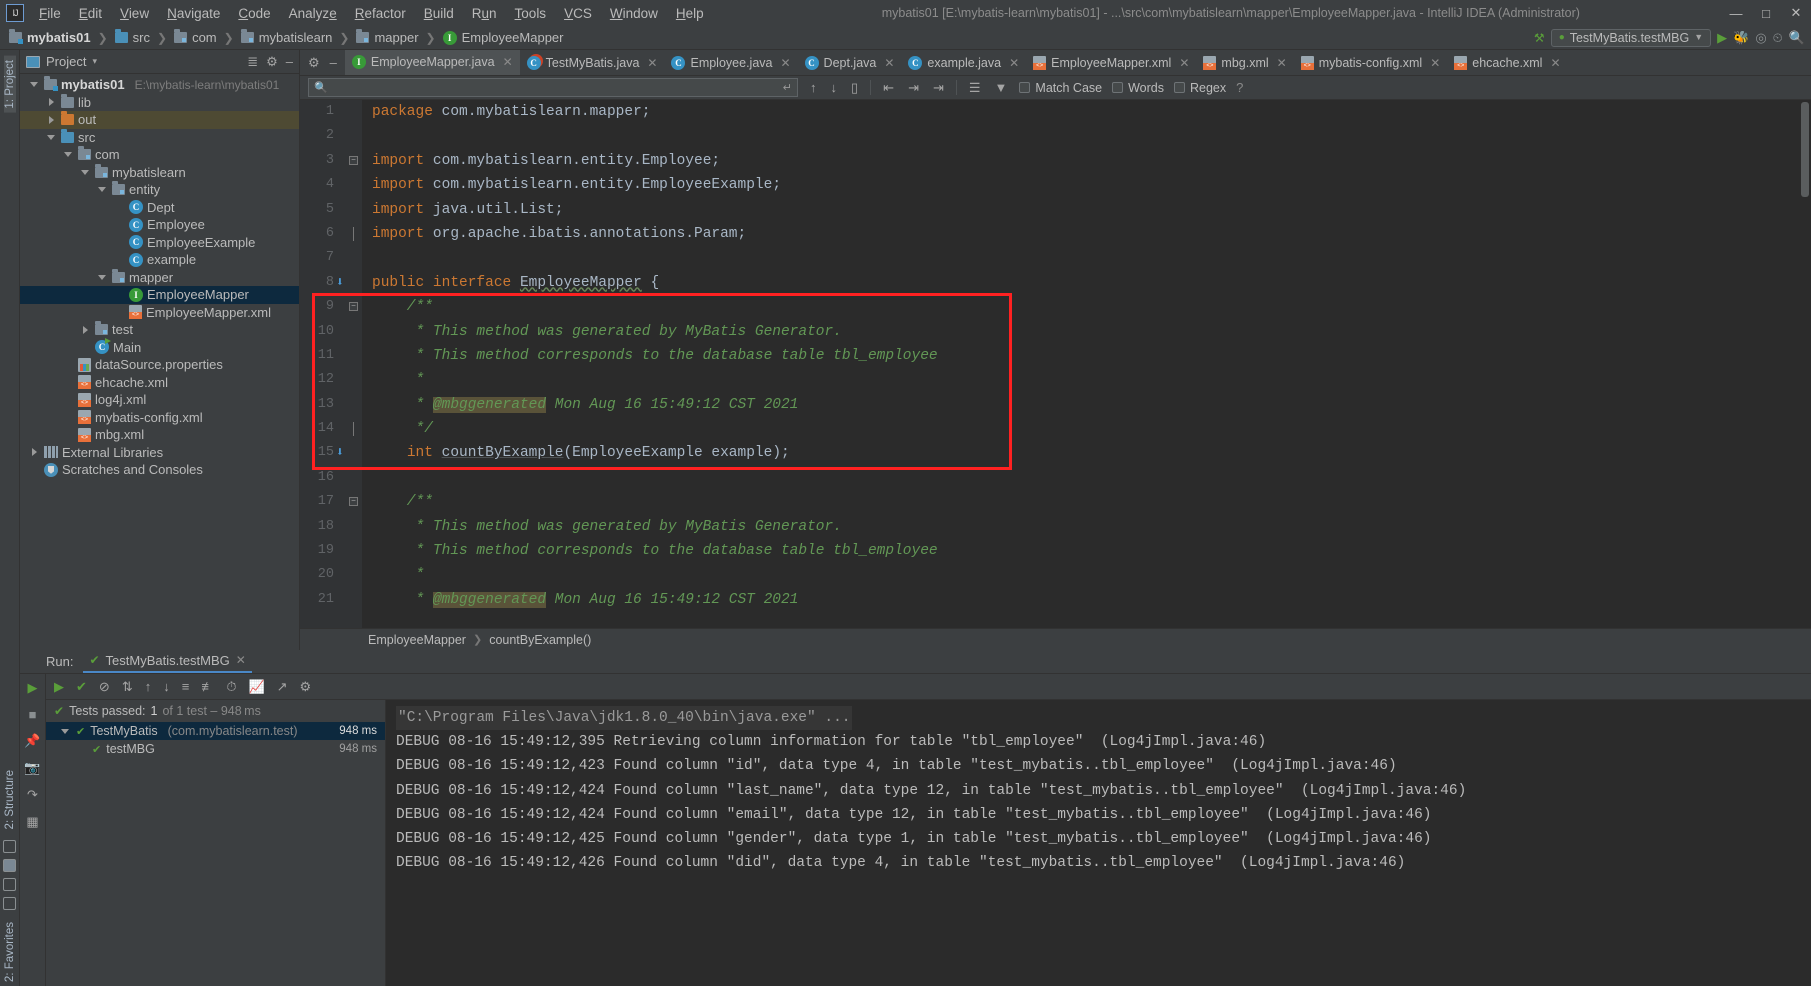  What do you see at coordinates (159, 453) in the screenshot?
I see `tree-item-external-libraries: External Libraries` at bounding box center [159, 453].